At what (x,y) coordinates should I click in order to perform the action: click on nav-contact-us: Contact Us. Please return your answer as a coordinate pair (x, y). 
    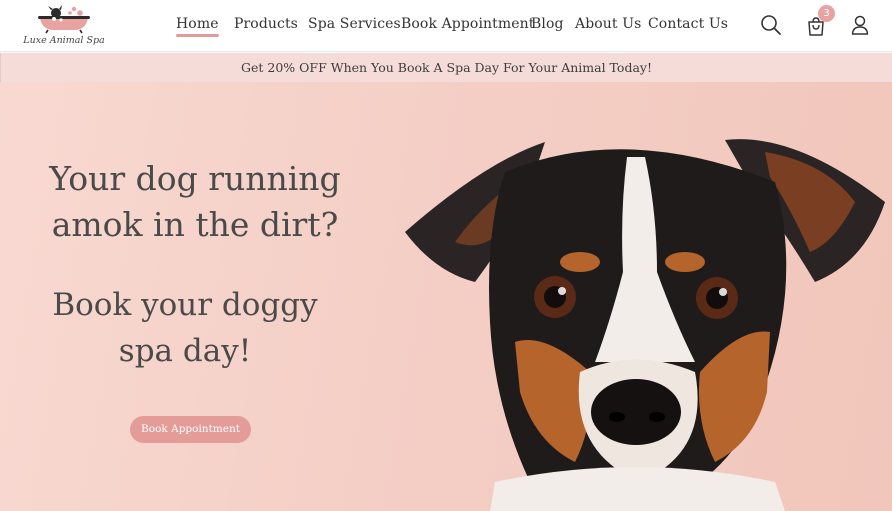
    Looking at the image, I should click on (688, 24).